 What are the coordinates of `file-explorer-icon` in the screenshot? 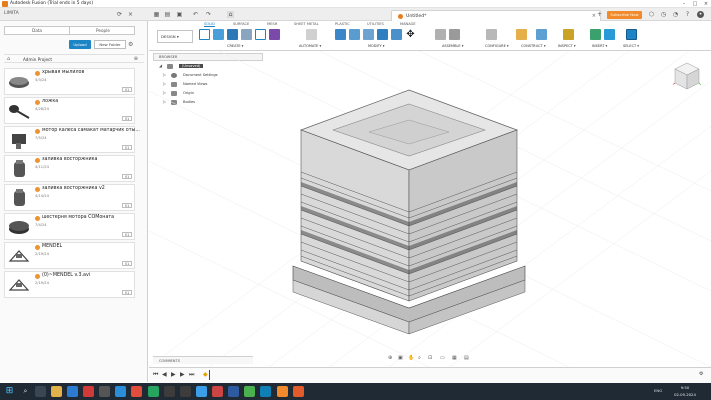 It's located at (56, 391).